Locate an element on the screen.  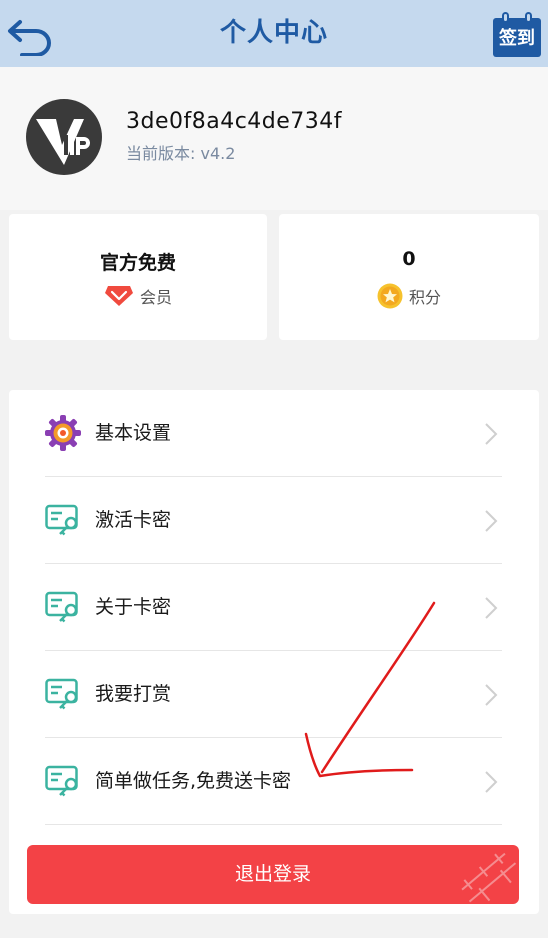
checkin-button: 签到 is located at coordinates (517, 34).